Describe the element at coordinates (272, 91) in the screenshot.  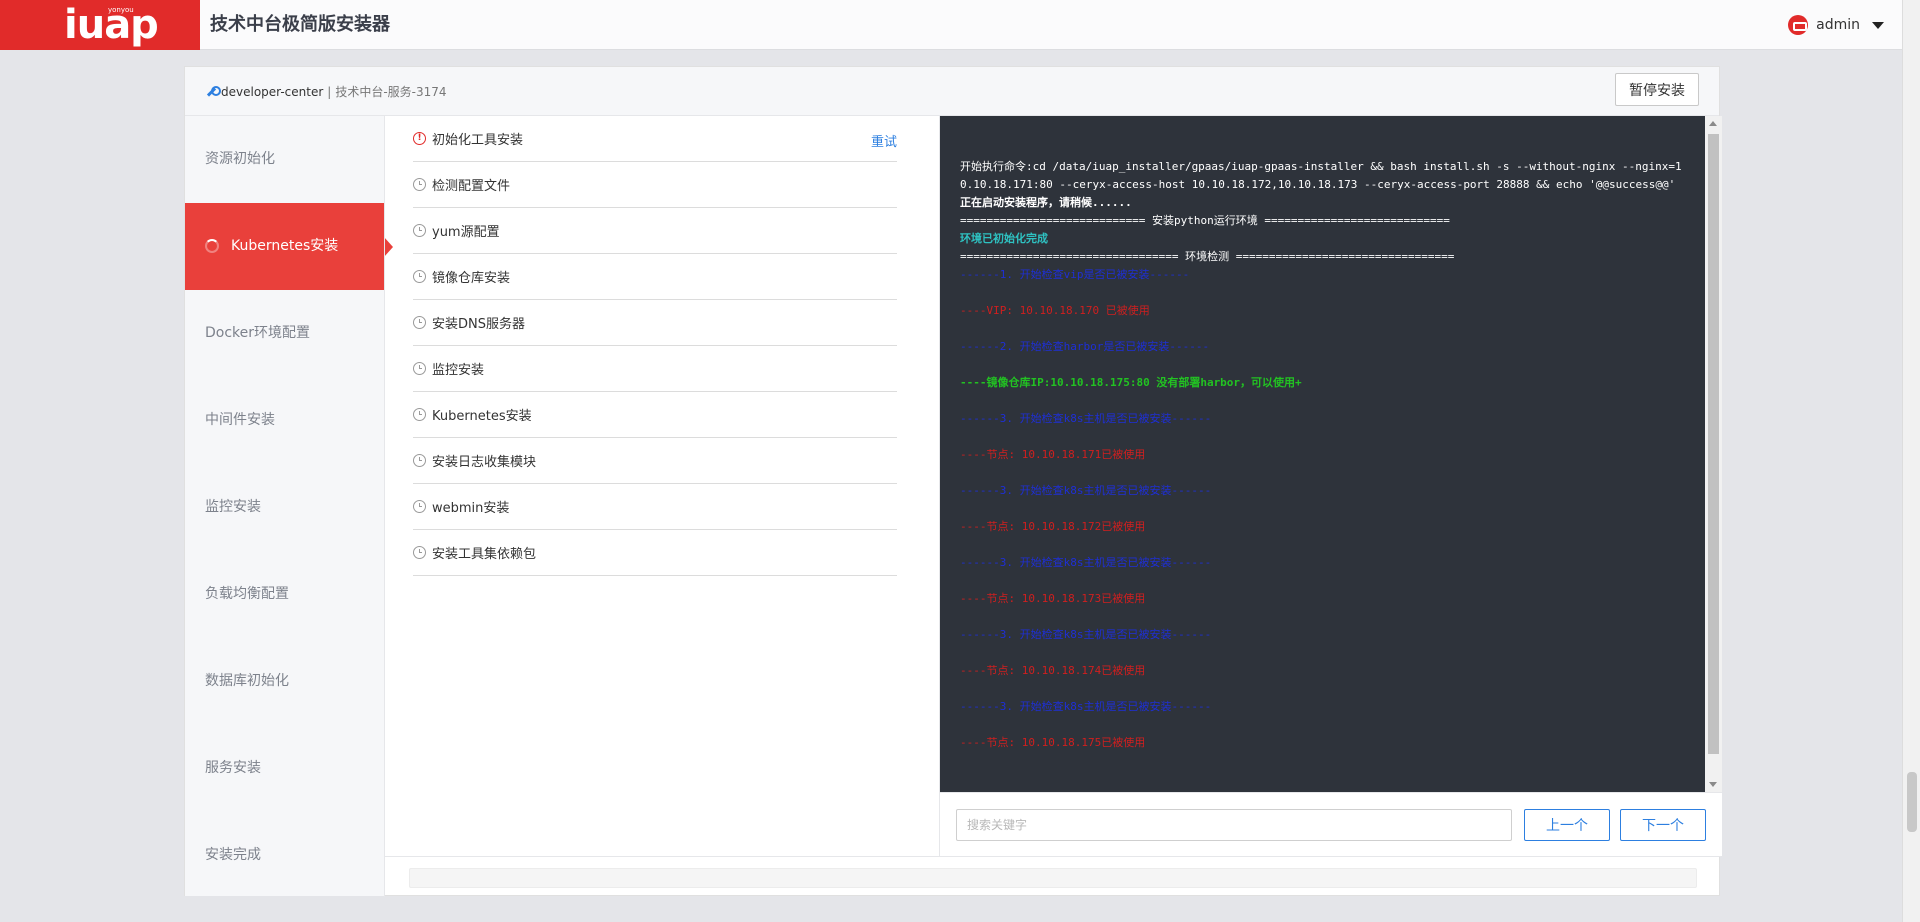
I see `breadcrumb-main: developer-center` at that location.